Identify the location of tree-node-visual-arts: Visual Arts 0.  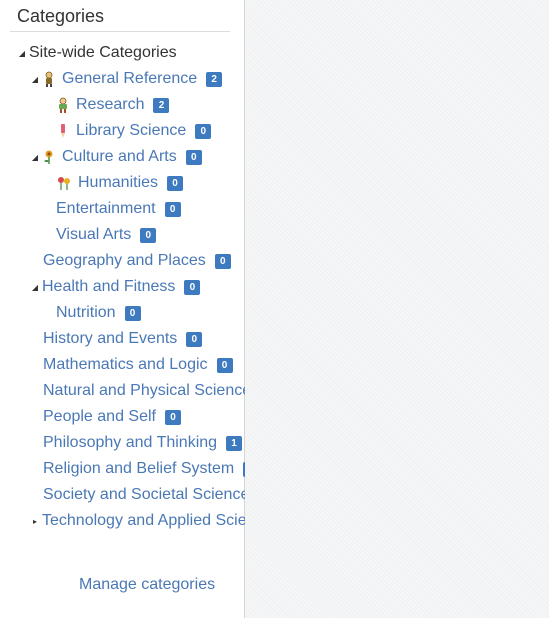
(122, 235).